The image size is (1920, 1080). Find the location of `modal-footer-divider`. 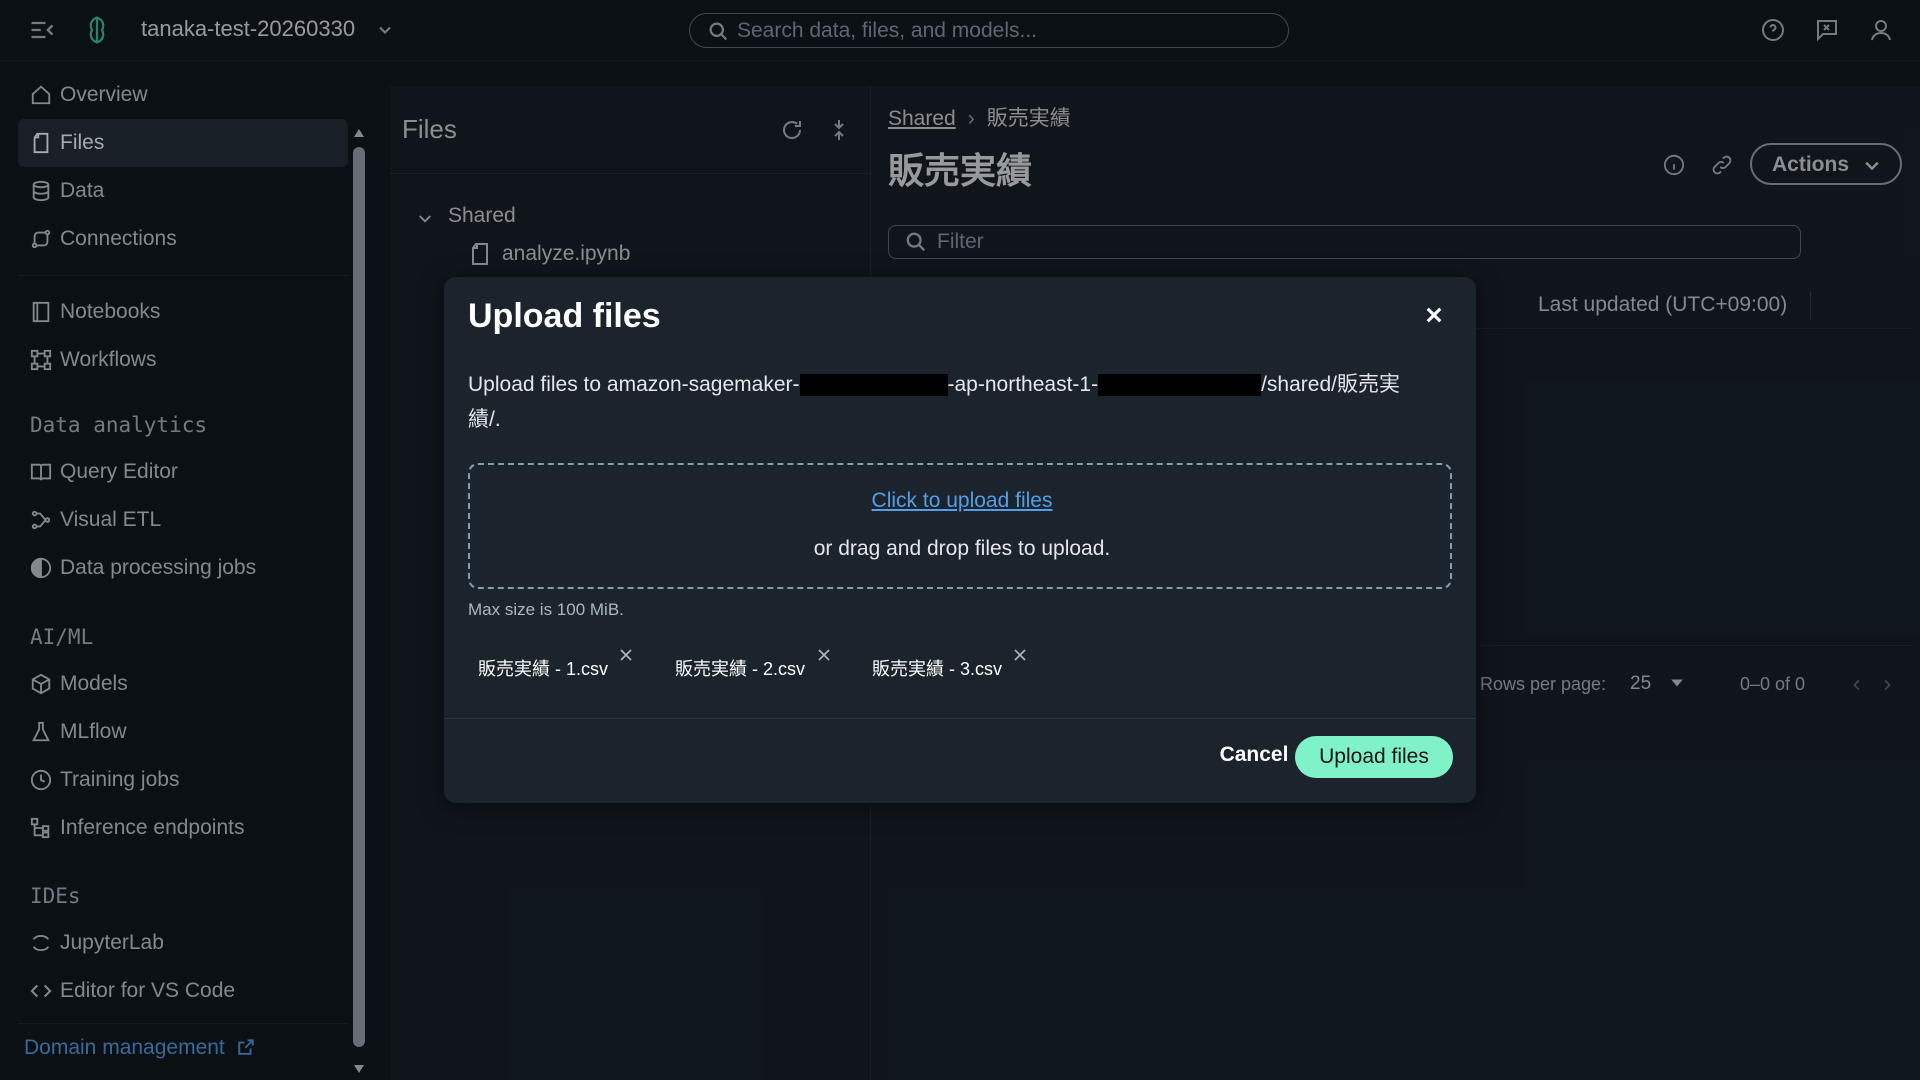

modal-footer-divider is located at coordinates (960, 718).